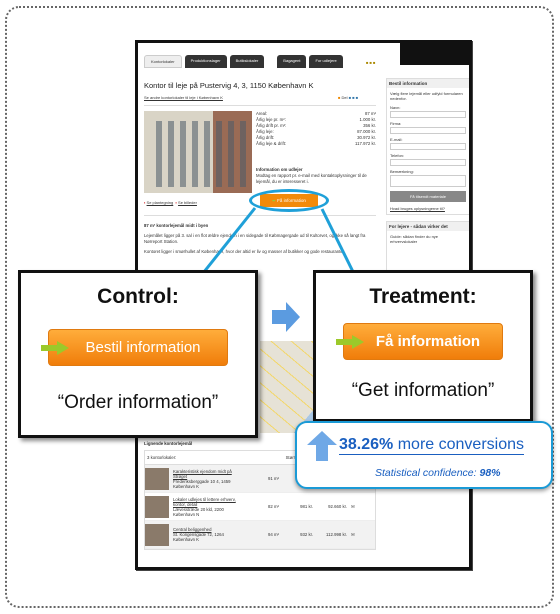  Describe the element at coordinates (460, 444) in the screenshot. I see `lift-label: more conversions` at that location.